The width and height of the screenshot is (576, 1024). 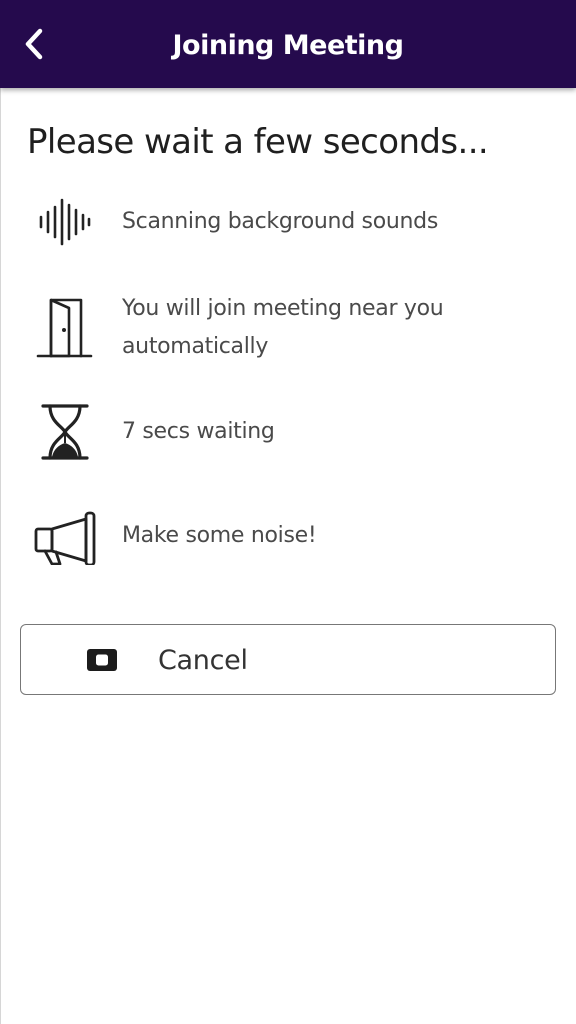 I want to click on app-bar: Joining Meeting, so click(x=288, y=44).